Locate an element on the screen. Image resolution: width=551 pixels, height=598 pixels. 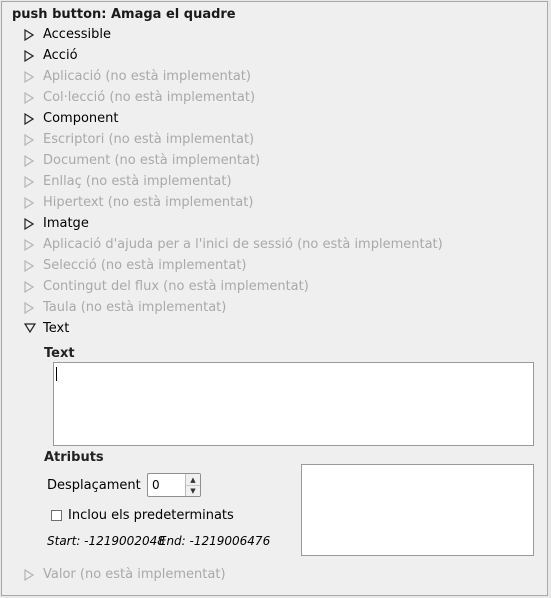
text-heading: Text is located at coordinates (59, 353).